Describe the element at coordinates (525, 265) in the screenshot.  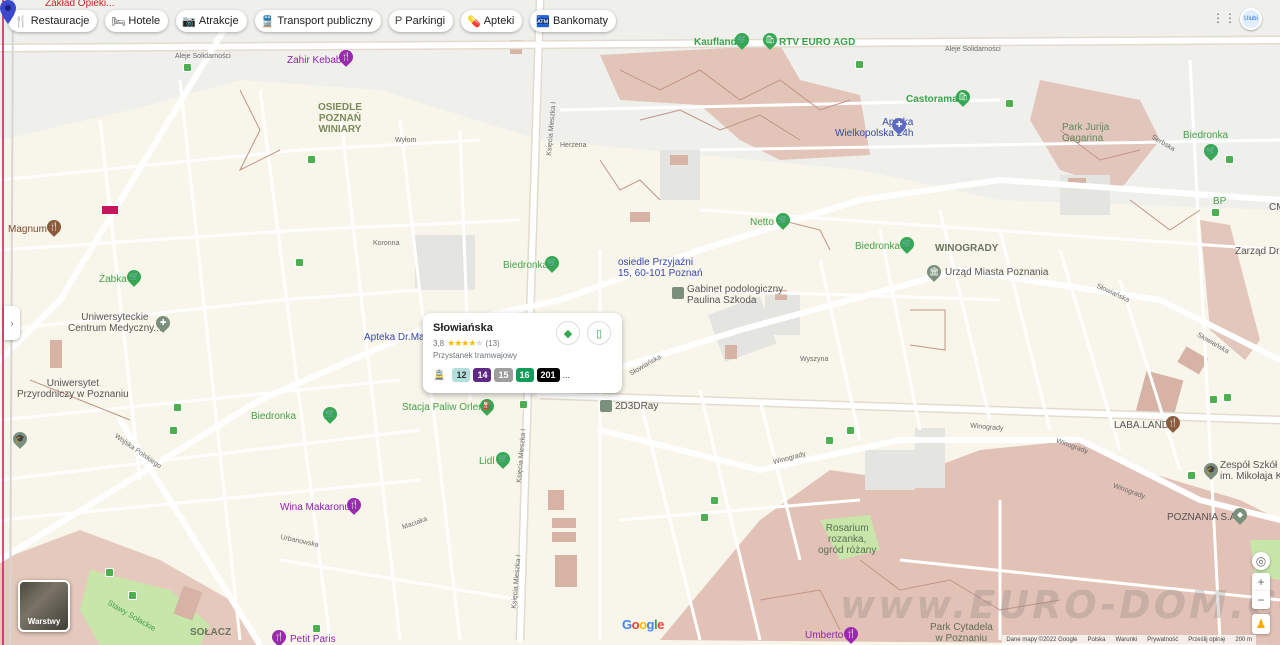
I see `poi-biedronka-center: Biedronka` at that location.